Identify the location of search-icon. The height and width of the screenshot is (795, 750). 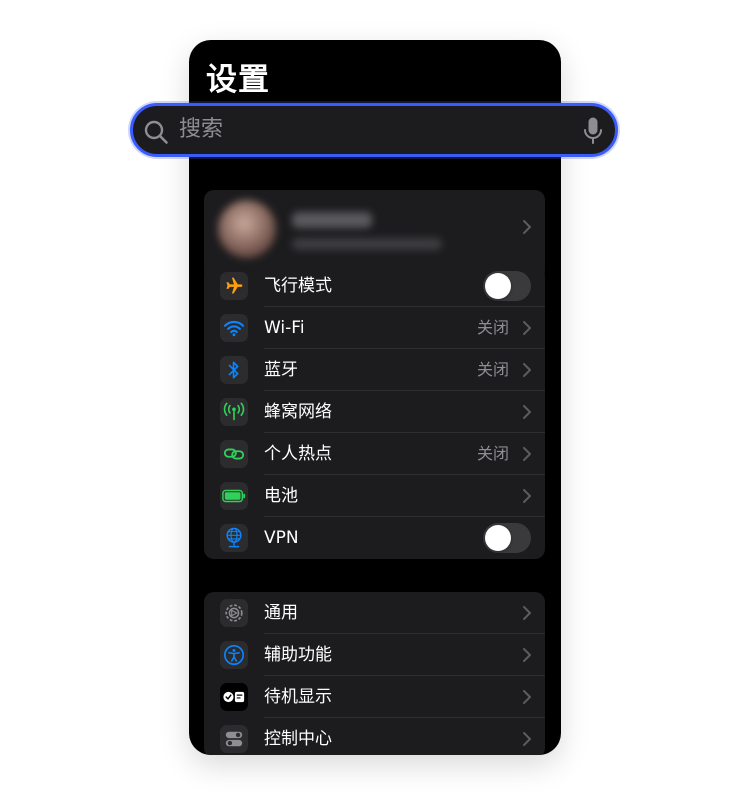
(156, 132).